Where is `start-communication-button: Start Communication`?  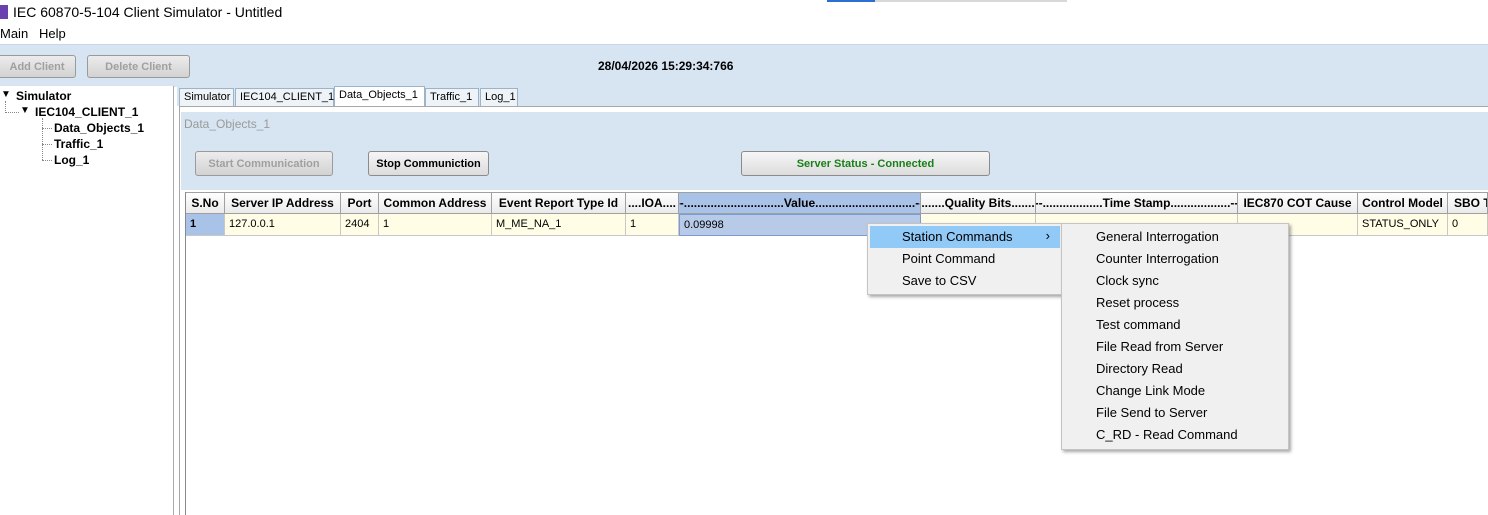
start-communication-button: Start Communication is located at coordinates (264, 163).